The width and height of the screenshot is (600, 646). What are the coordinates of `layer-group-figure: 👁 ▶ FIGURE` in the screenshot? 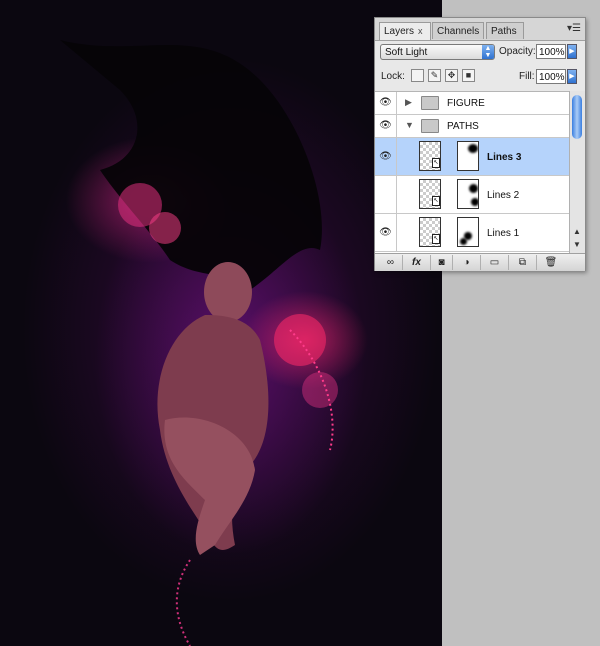 It's located at (472, 103).